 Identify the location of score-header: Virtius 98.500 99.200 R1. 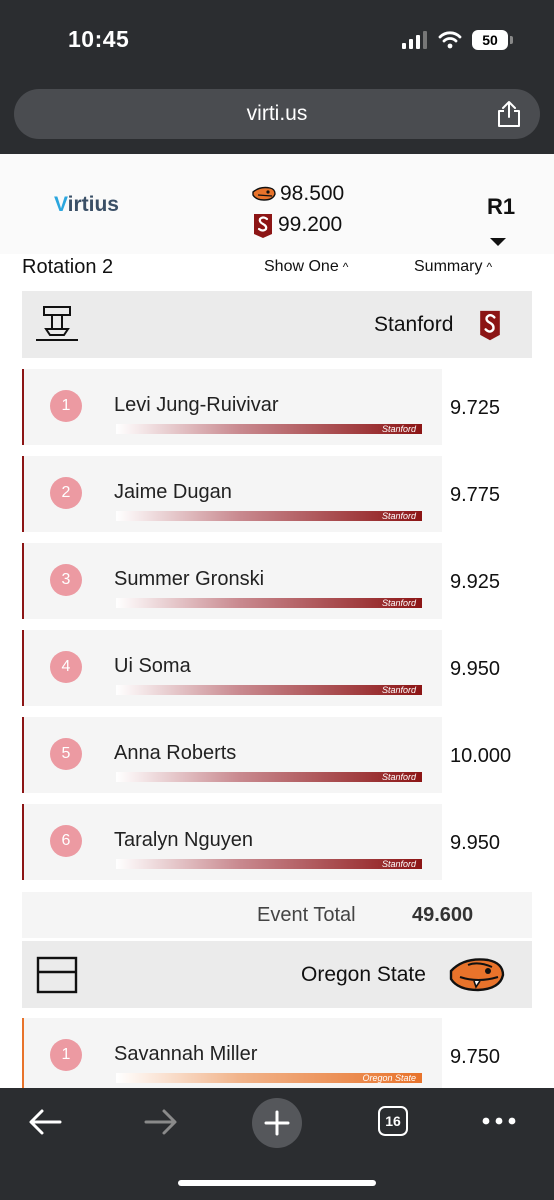
(277, 204).